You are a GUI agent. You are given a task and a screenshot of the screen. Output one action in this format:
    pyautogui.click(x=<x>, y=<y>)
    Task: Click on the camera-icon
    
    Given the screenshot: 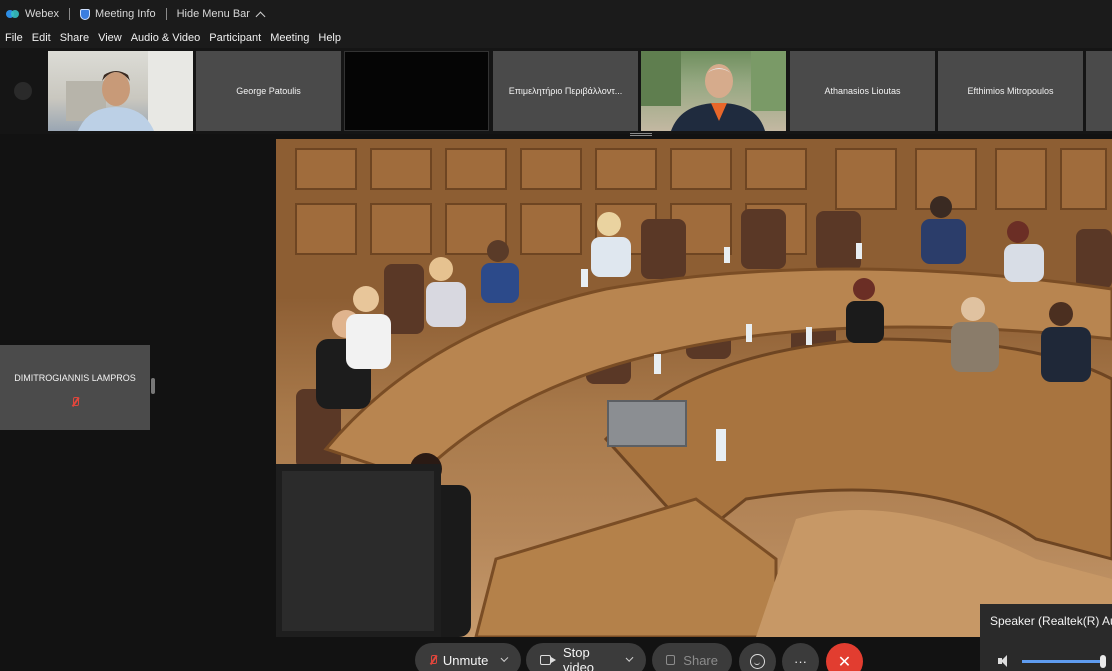 What is the action you would take?
    pyautogui.click(x=548, y=660)
    